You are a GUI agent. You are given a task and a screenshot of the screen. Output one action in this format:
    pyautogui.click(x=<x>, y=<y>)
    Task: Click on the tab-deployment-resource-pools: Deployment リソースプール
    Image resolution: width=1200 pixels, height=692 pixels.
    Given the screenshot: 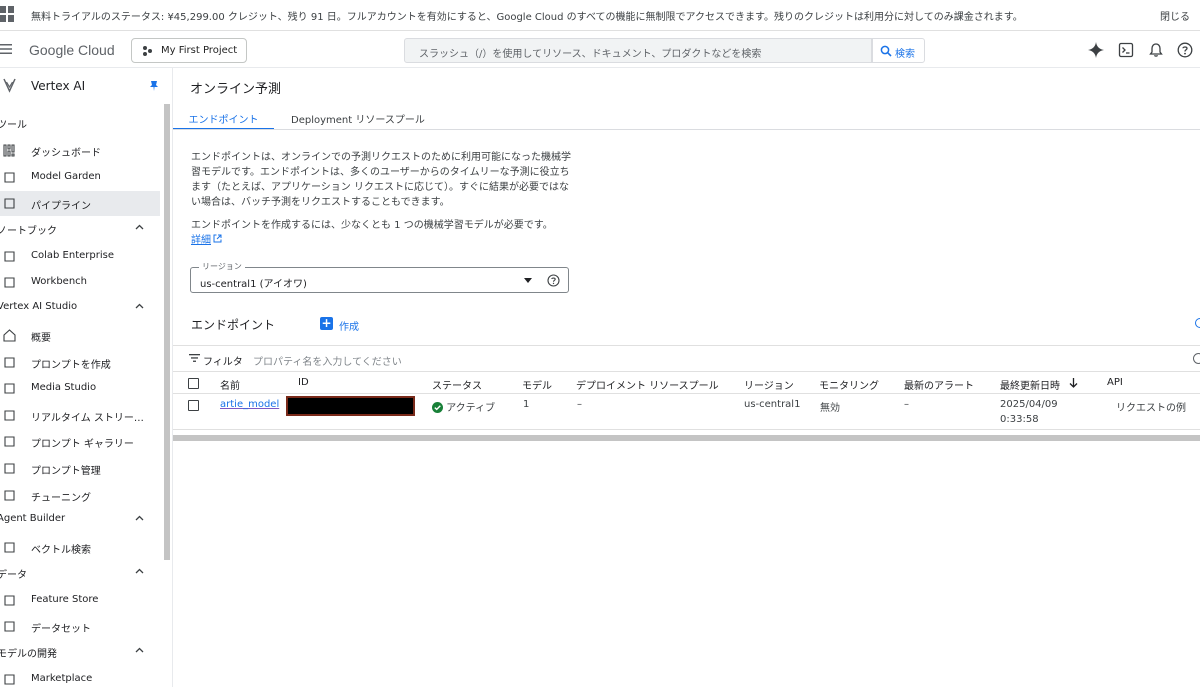 What is the action you would take?
    pyautogui.click(x=358, y=119)
    